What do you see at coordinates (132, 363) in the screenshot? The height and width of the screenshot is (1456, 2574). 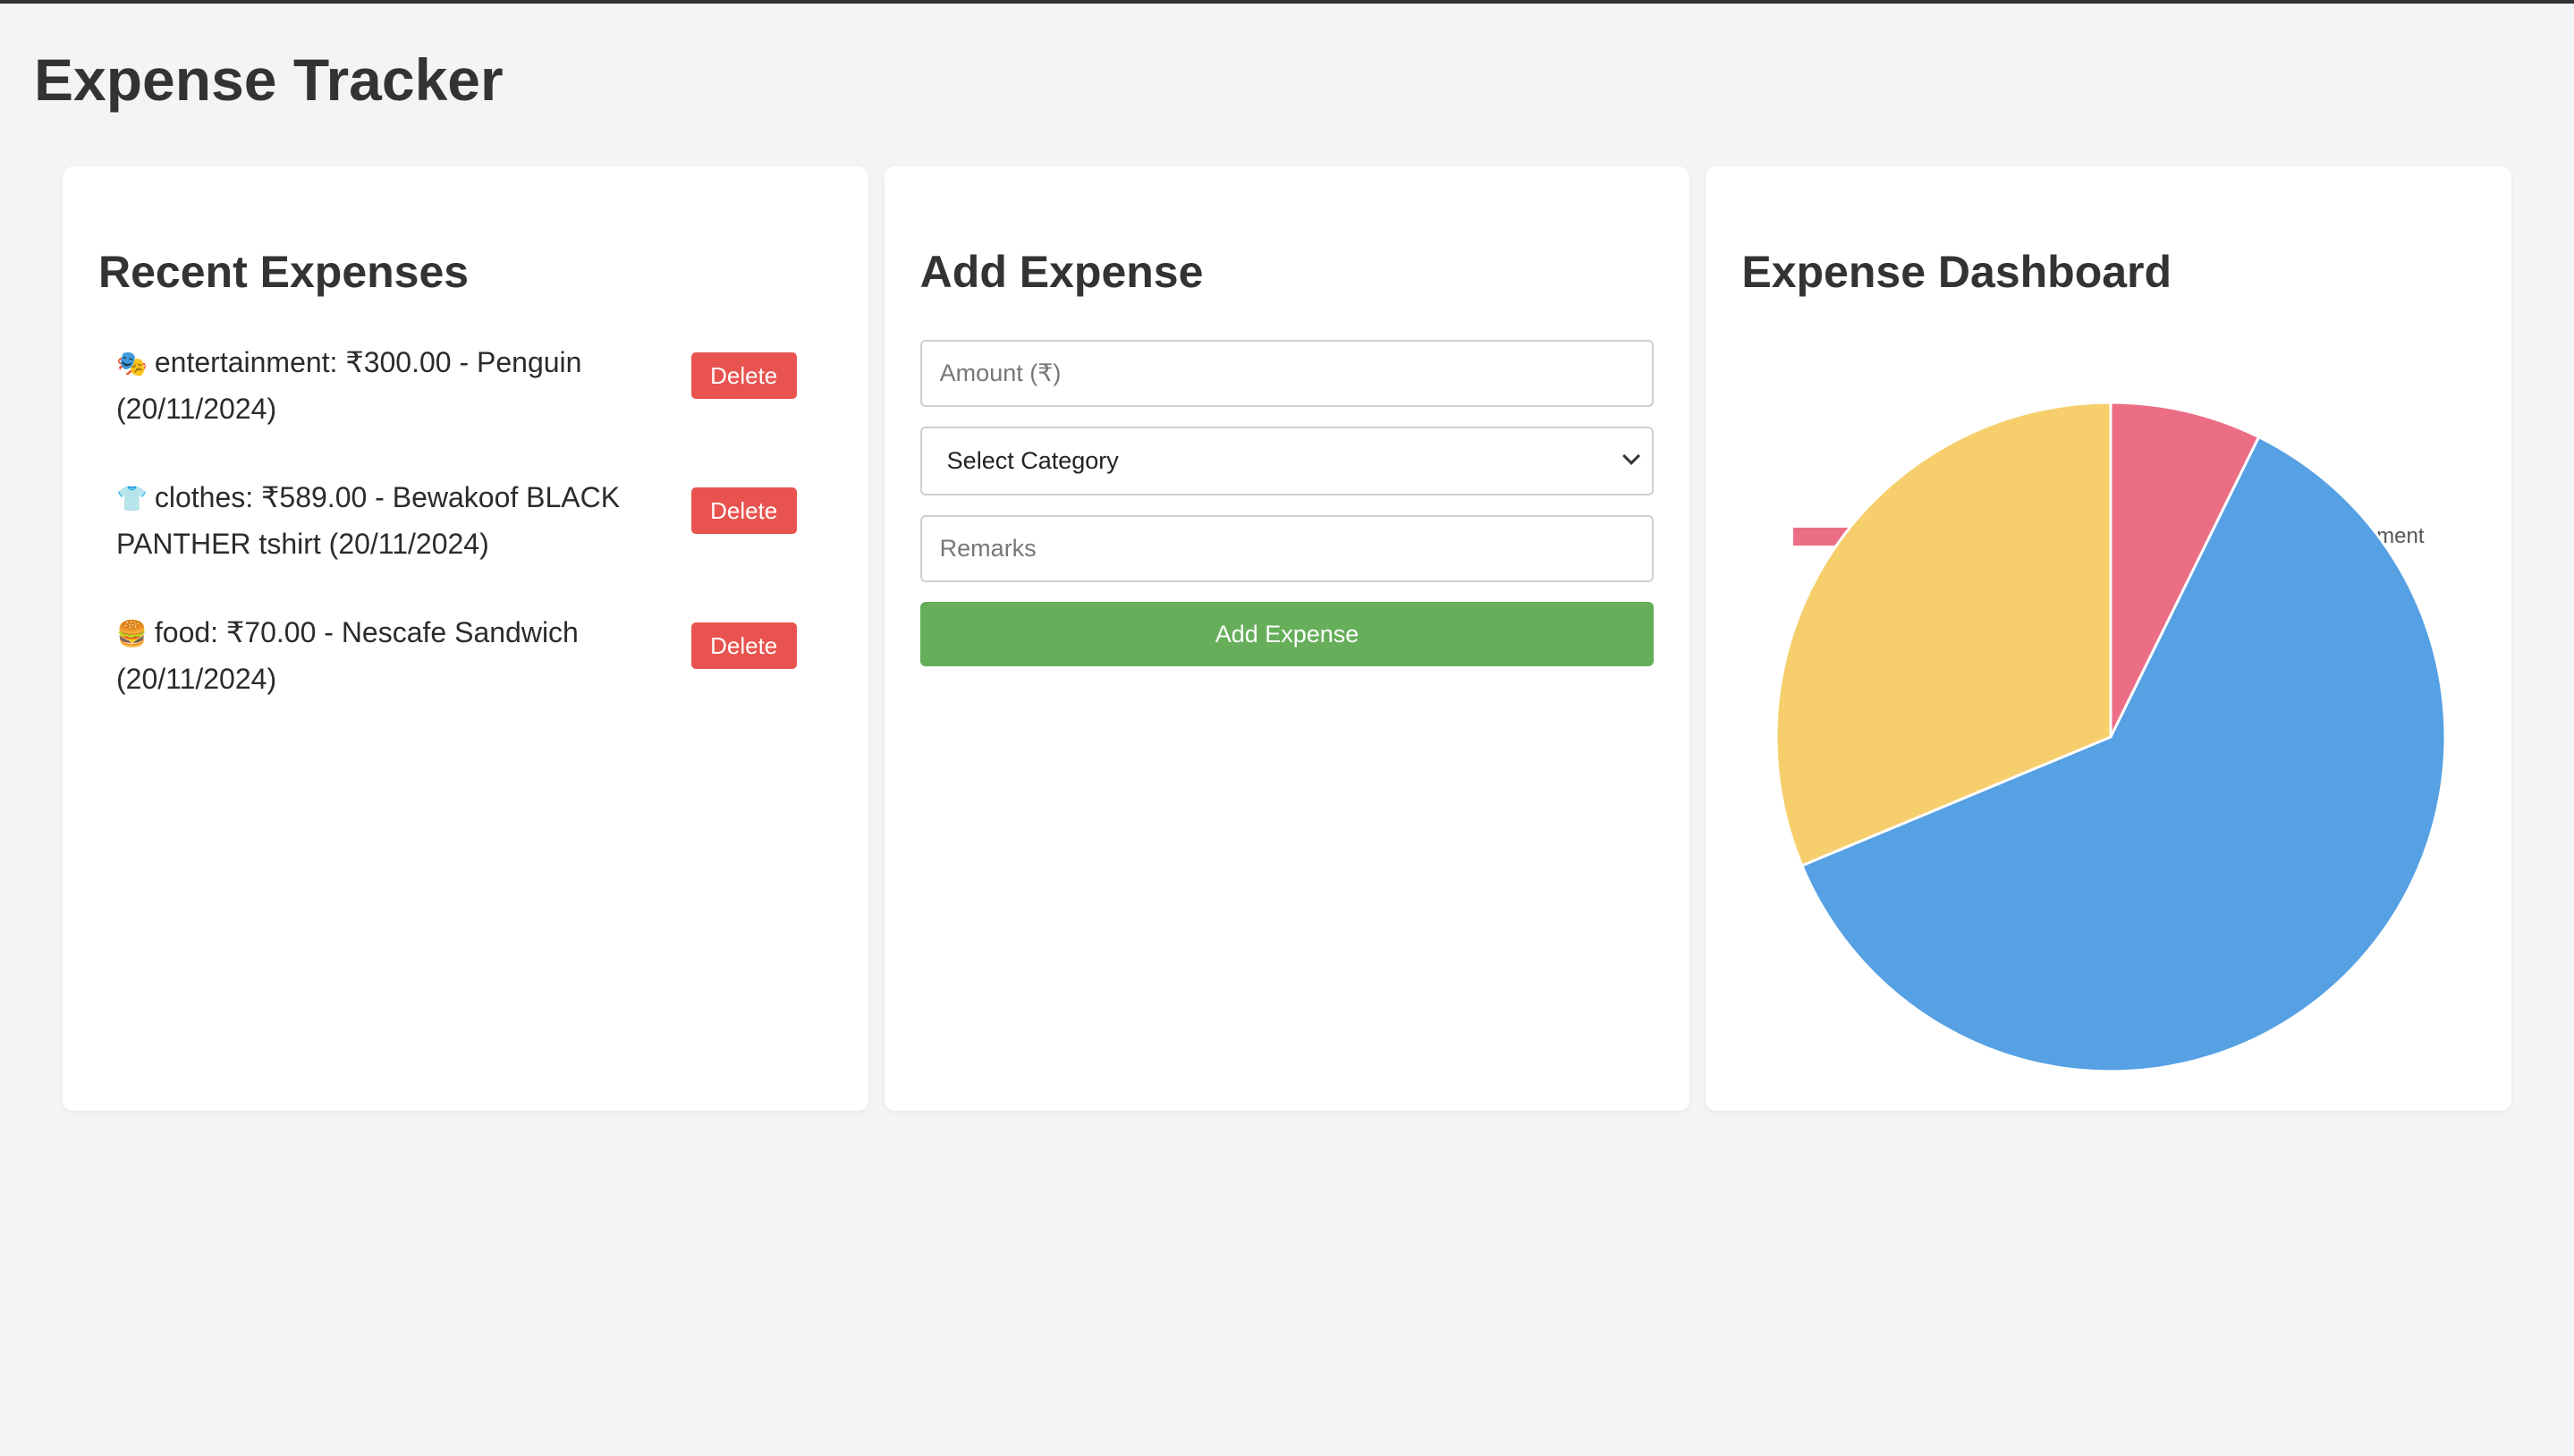 I see `theater-masks-icon: 🎭` at bounding box center [132, 363].